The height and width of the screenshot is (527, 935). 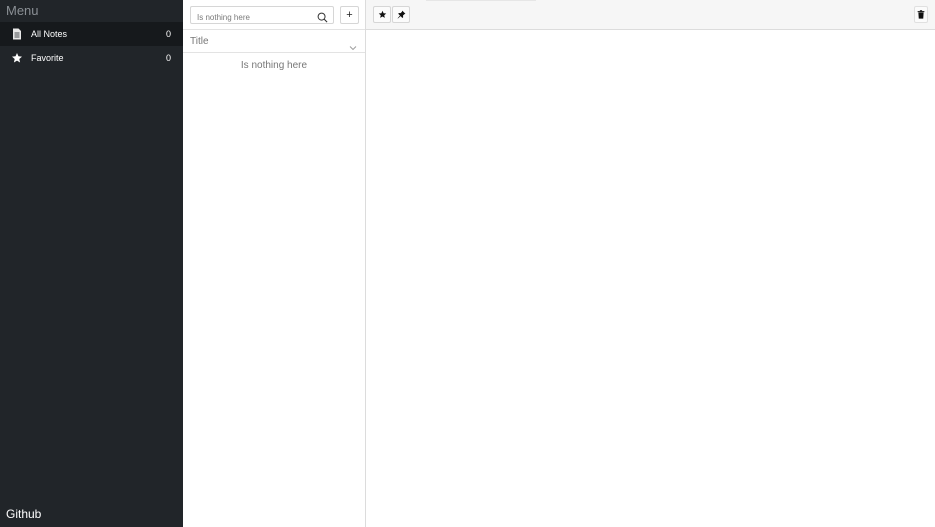 What do you see at coordinates (23, 514) in the screenshot?
I see `github-link: Github` at bounding box center [23, 514].